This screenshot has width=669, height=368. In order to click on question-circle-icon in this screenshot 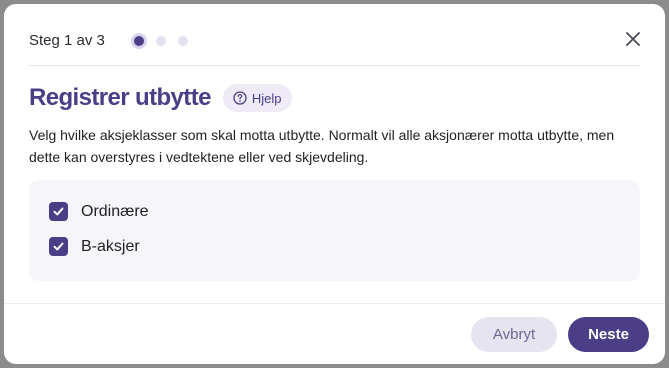, I will do `click(240, 98)`.